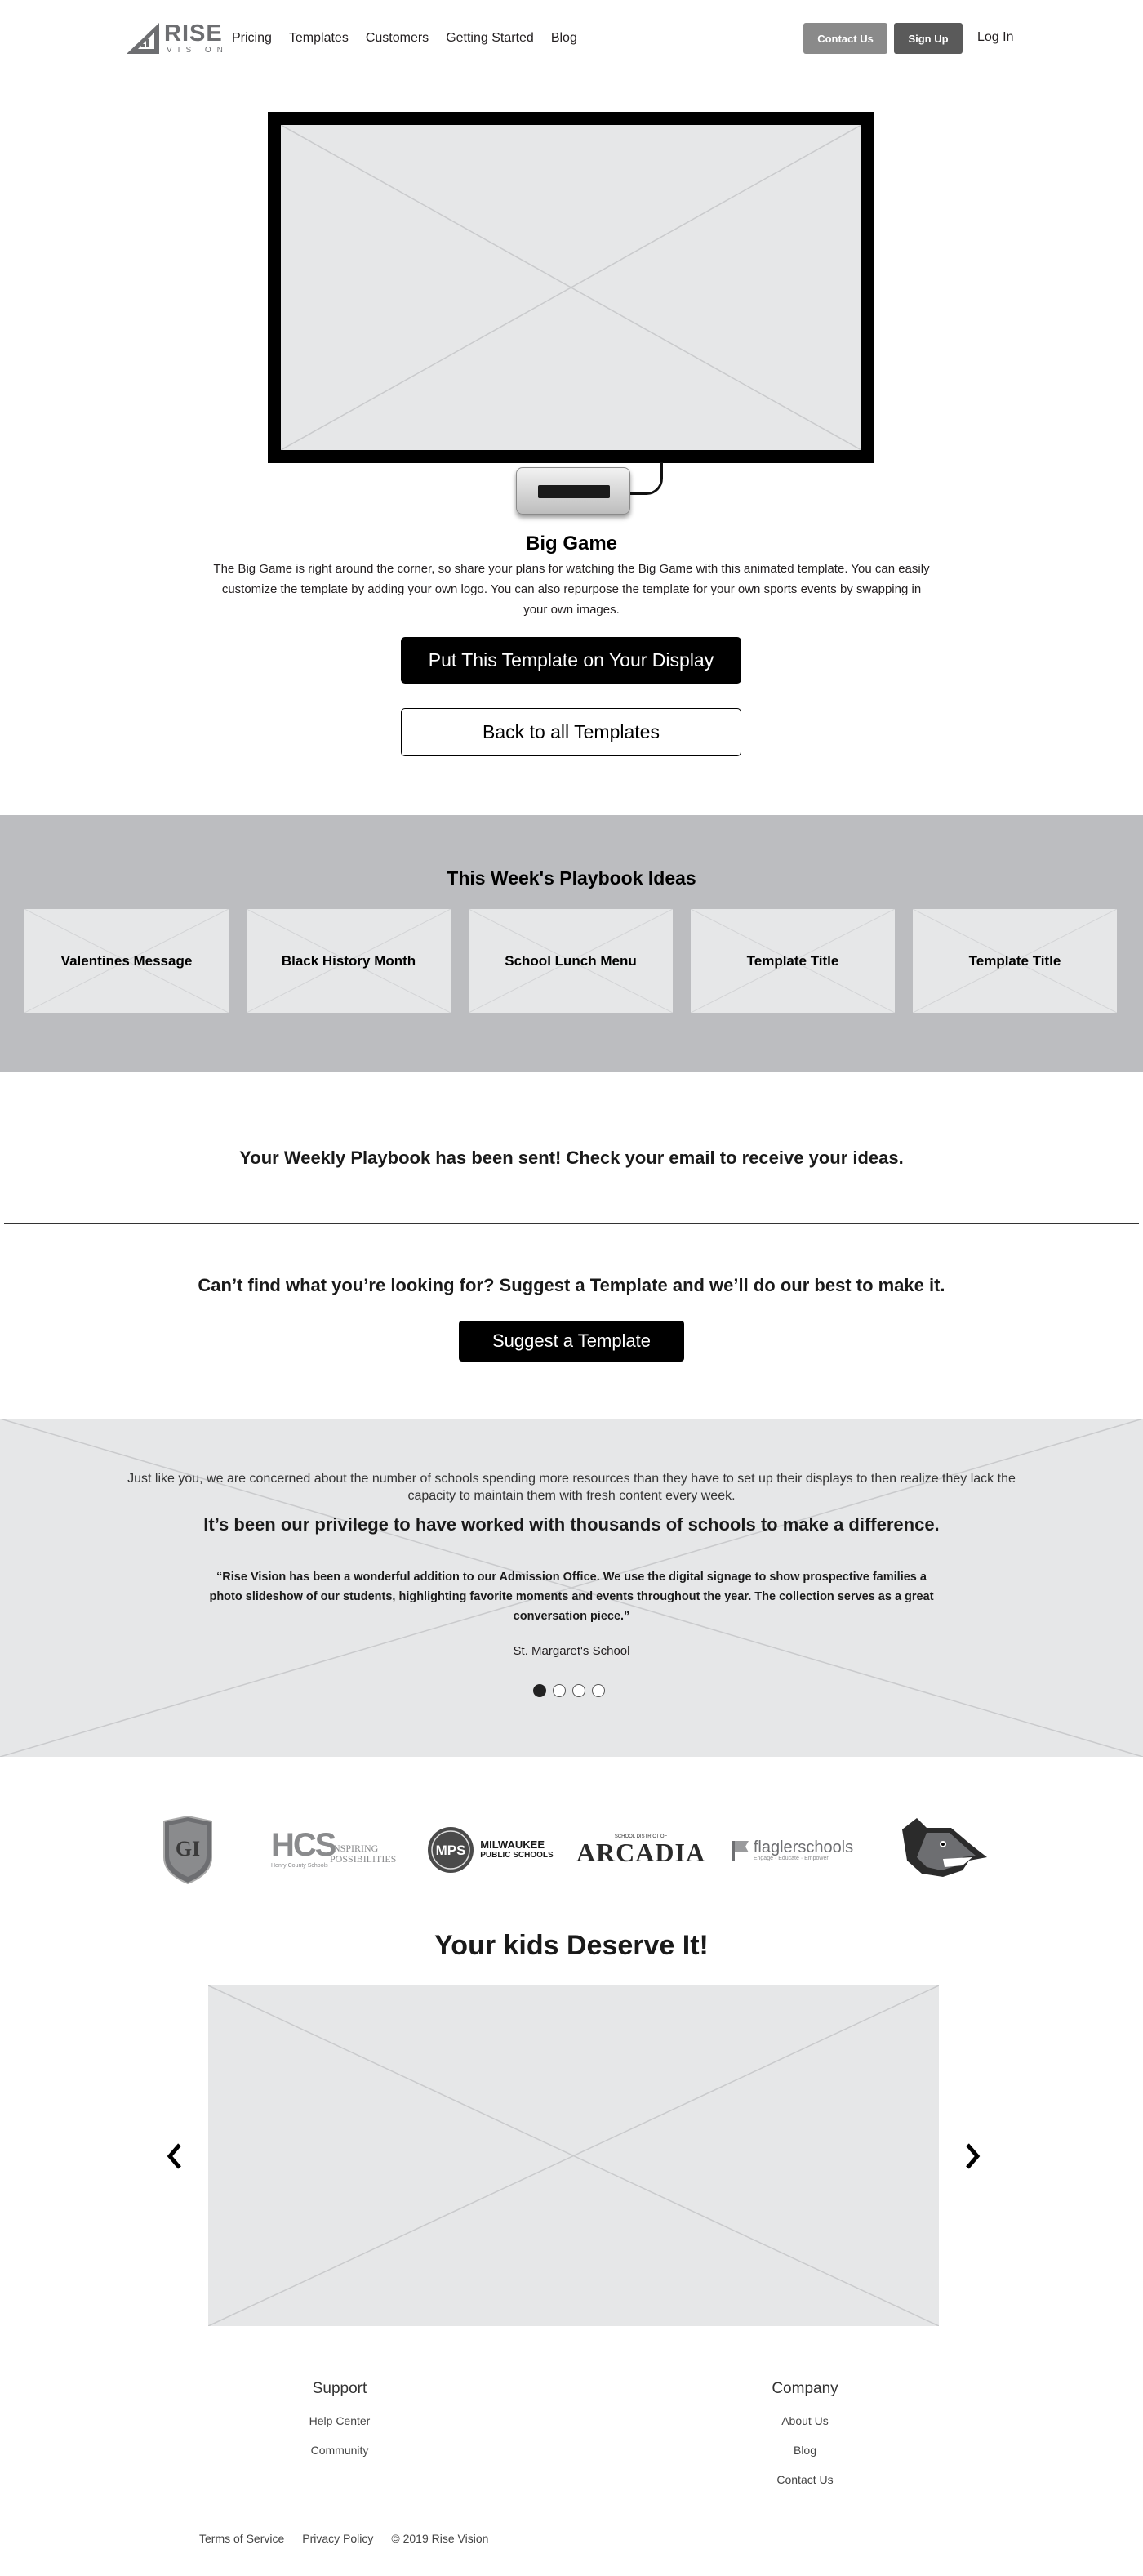 This screenshot has width=1143, height=2576. What do you see at coordinates (143, 38) in the screenshot?
I see `logo-mark-icon` at bounding box center [143, 38].